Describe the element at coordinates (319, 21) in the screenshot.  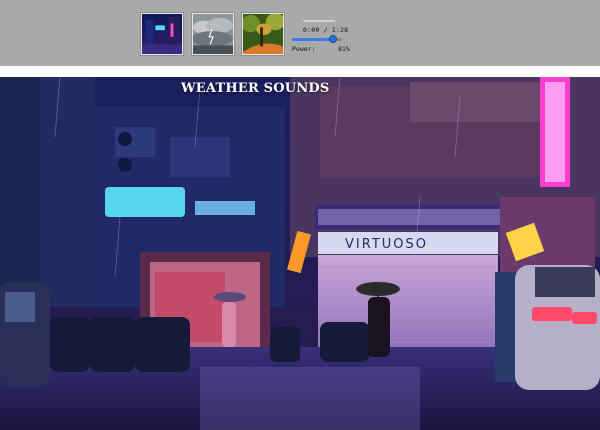
I see `progress-bar` at that location.